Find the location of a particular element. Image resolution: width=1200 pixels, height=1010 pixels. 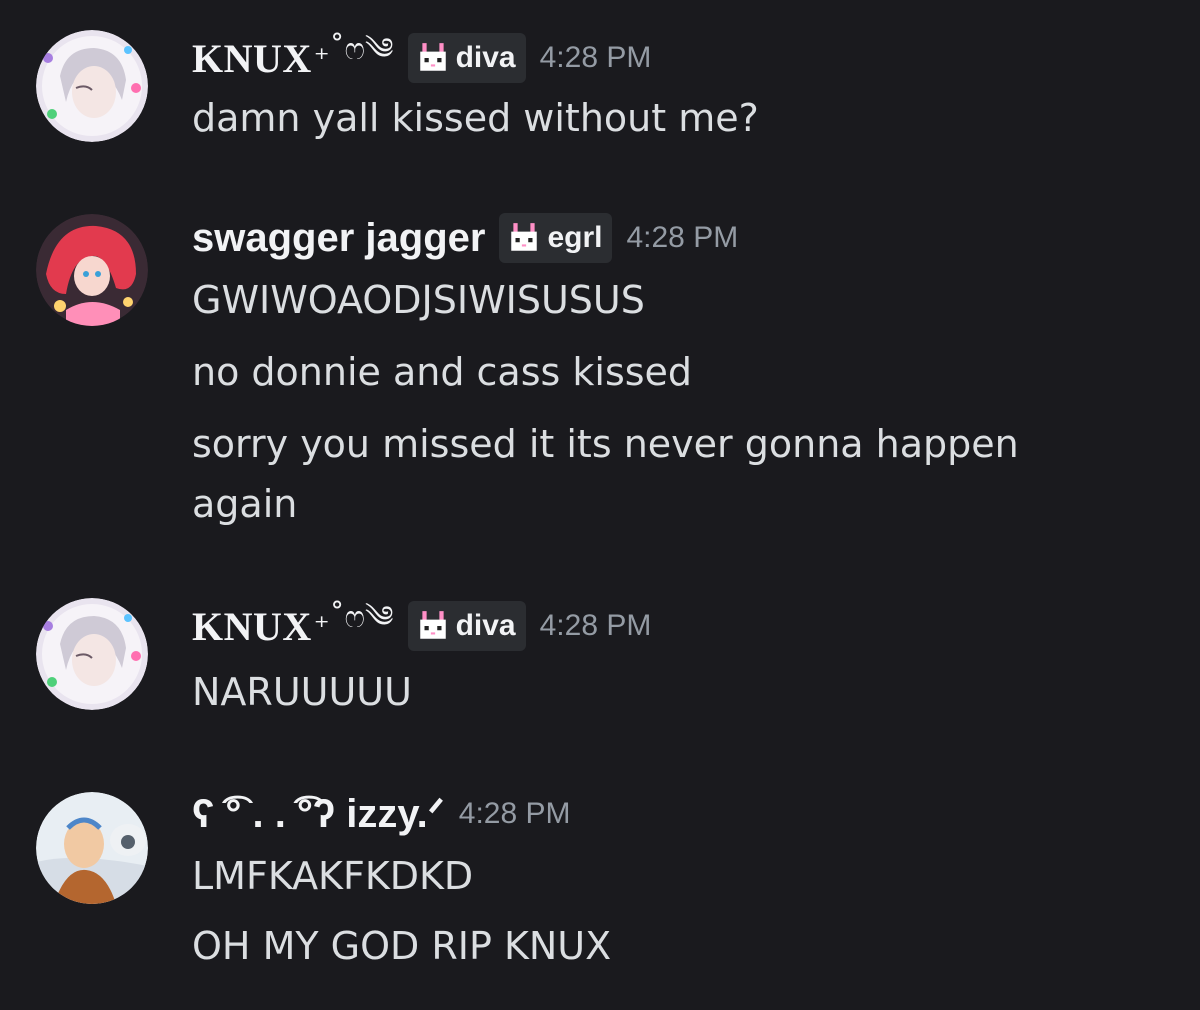

role-tag-label: egrl is located at coordinates (575, 237).